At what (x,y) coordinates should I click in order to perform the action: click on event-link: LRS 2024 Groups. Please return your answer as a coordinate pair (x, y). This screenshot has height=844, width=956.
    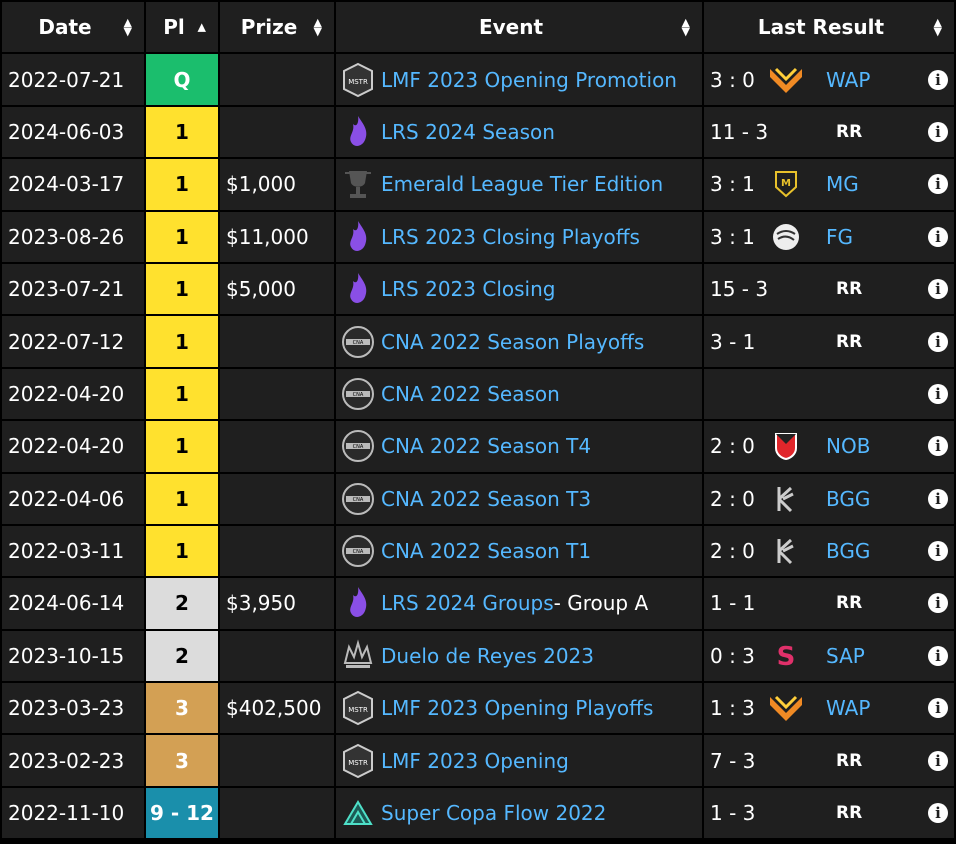
    Looking at the image, I should click on (467, 603).